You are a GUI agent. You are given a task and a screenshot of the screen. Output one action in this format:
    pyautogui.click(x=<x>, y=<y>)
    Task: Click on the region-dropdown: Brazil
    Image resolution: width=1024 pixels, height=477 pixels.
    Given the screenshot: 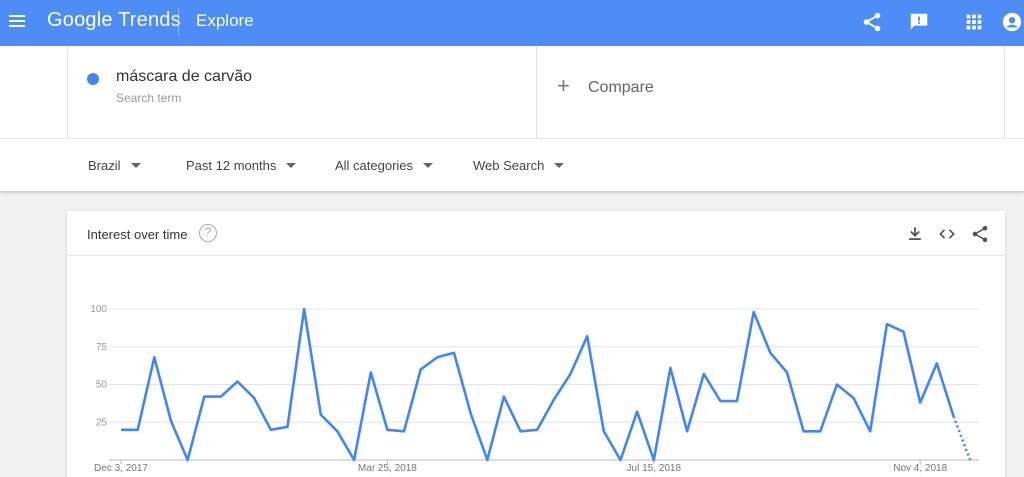 What is the action you would take?
    pyautogui.click(x=114, y=165)
    